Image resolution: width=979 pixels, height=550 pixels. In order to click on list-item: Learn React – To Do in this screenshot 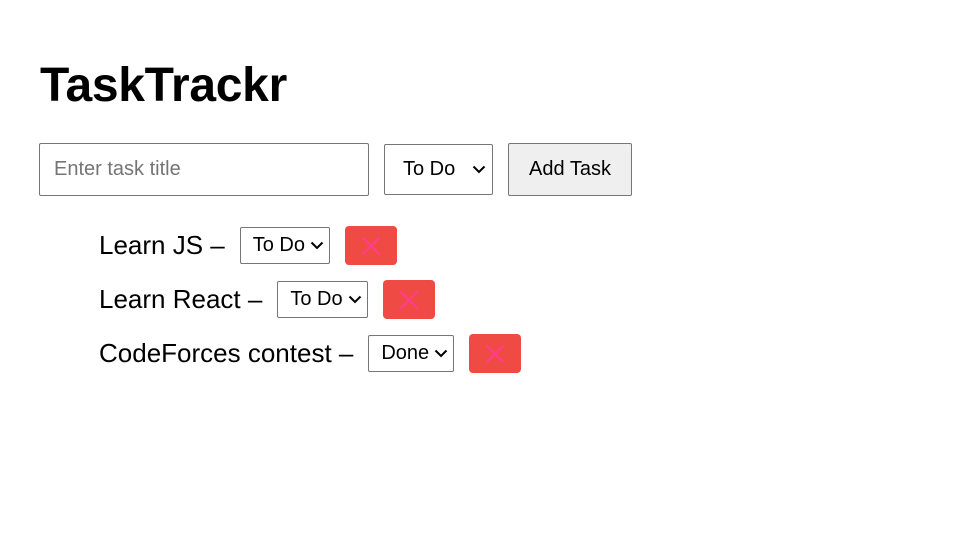, I will do `click(310, 299)`.